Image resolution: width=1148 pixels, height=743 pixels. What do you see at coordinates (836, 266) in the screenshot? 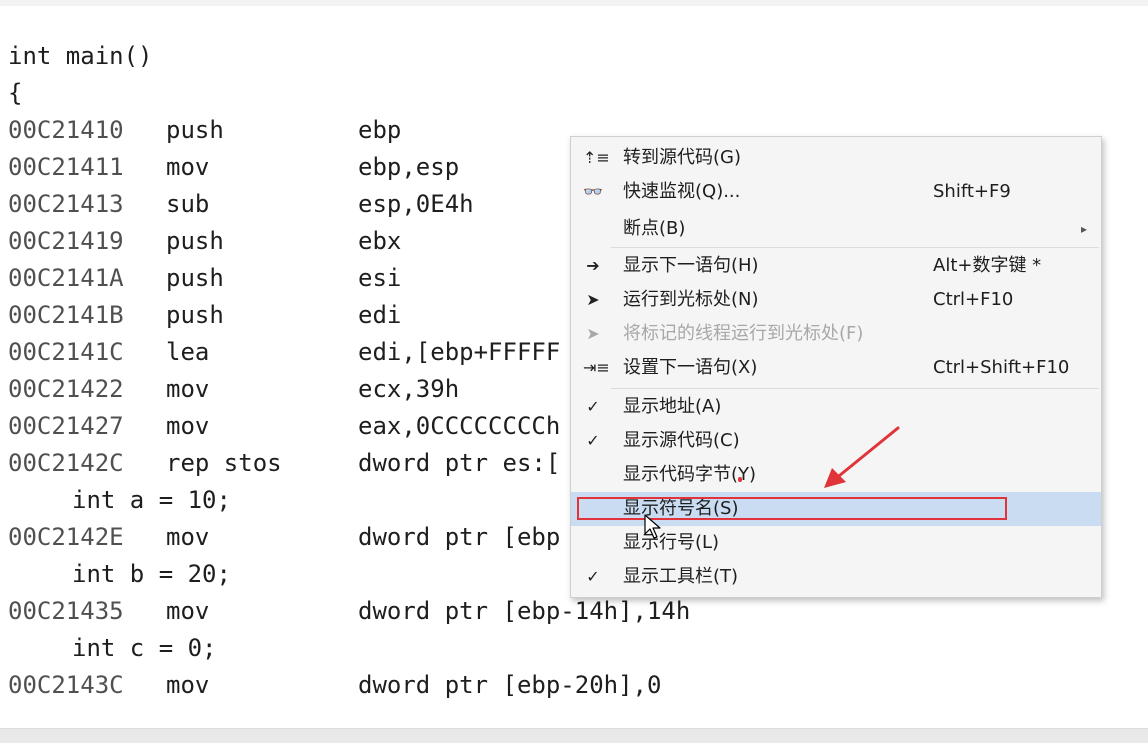
I see `menu-item-show-next-statement: ➔ 显示下一语句(H) Alt+数字键 *` at bounding box center [836, 266].